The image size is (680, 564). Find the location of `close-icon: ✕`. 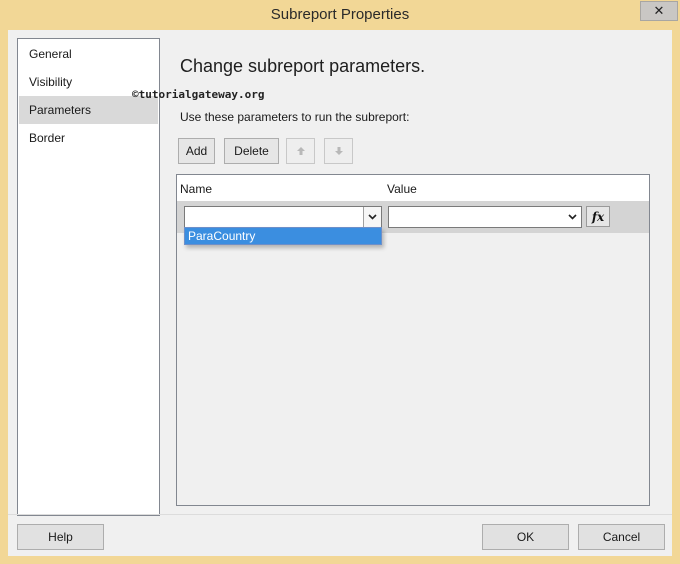

close-icon: ✕ is located at coordinates (659, 10).